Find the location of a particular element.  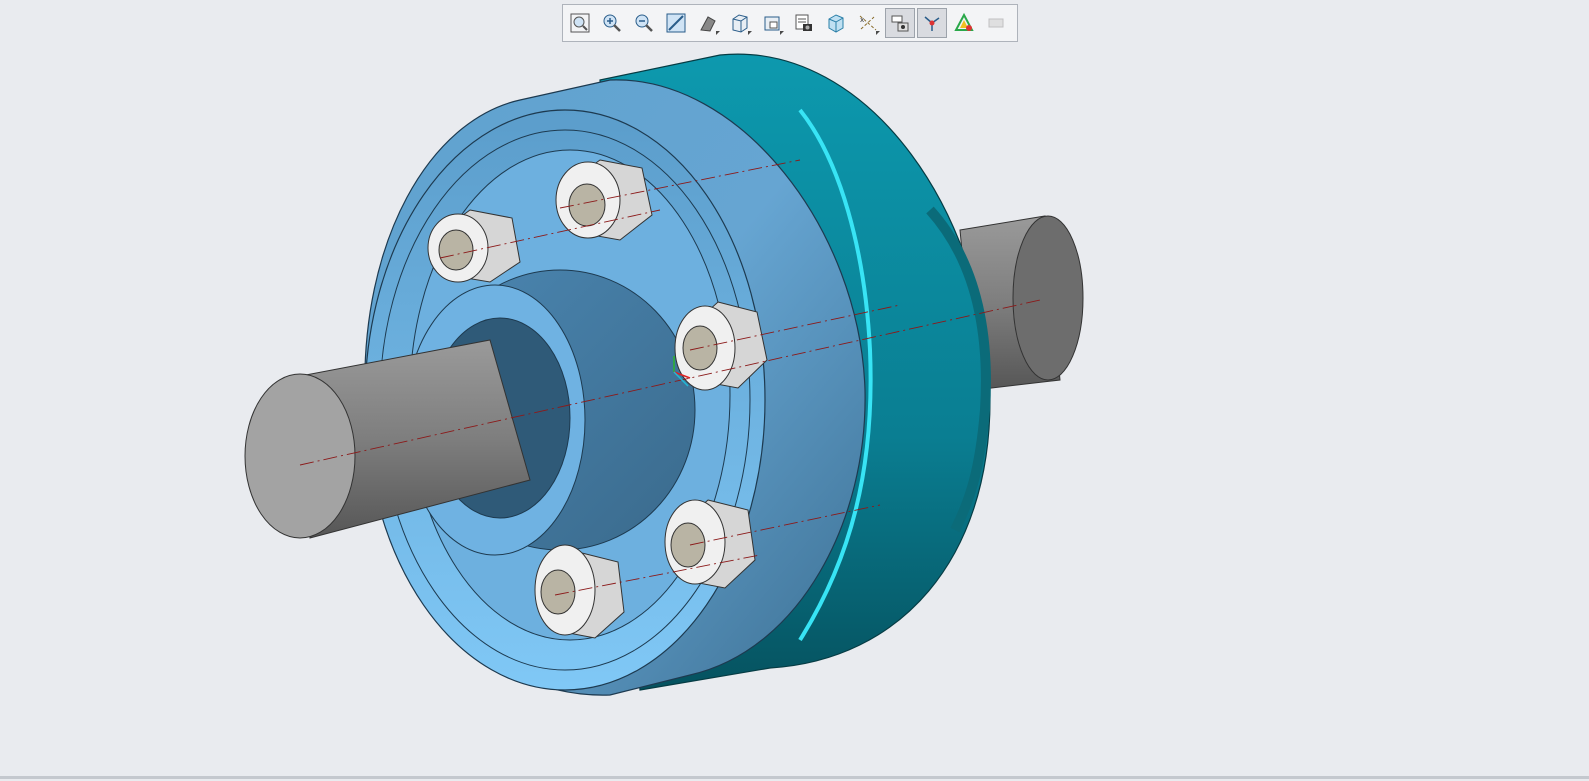

zoom-to-fit-button is located at coordinates (580, 23).